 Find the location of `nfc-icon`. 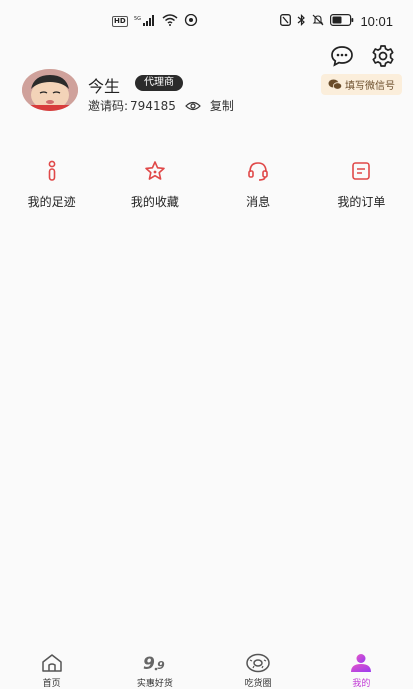

nfc-icon is located at coordinates (286, 21).